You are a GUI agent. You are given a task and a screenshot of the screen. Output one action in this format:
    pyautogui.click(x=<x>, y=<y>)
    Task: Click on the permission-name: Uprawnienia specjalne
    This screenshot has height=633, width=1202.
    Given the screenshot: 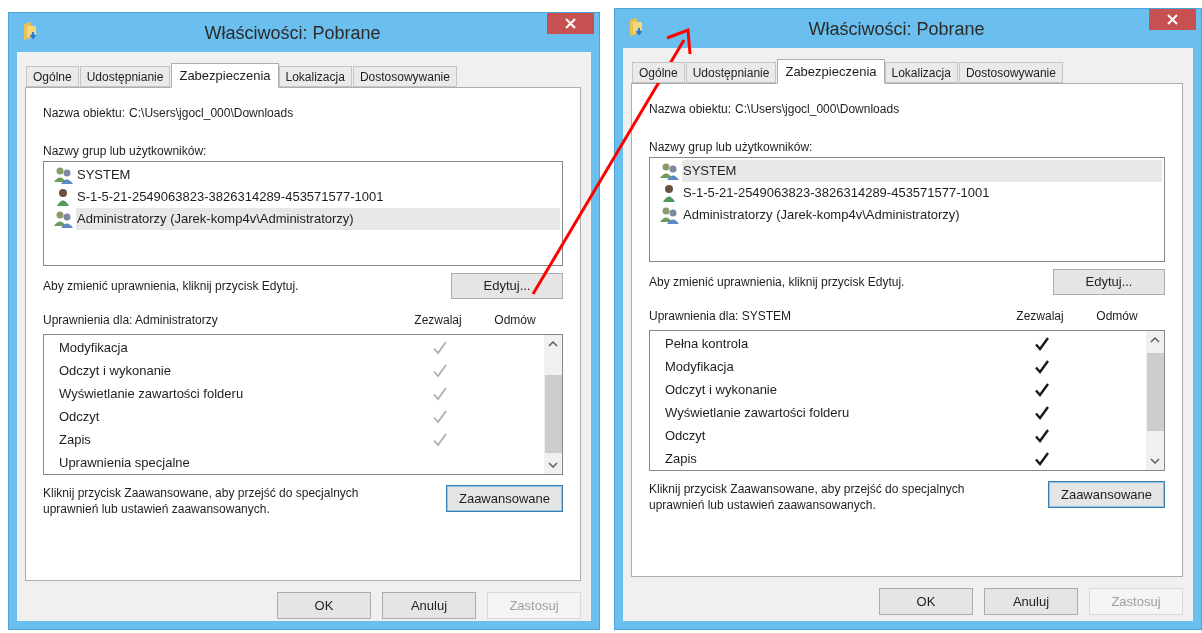 What is the action you would take?
    pyautogui.click(x=124, y=462)
    